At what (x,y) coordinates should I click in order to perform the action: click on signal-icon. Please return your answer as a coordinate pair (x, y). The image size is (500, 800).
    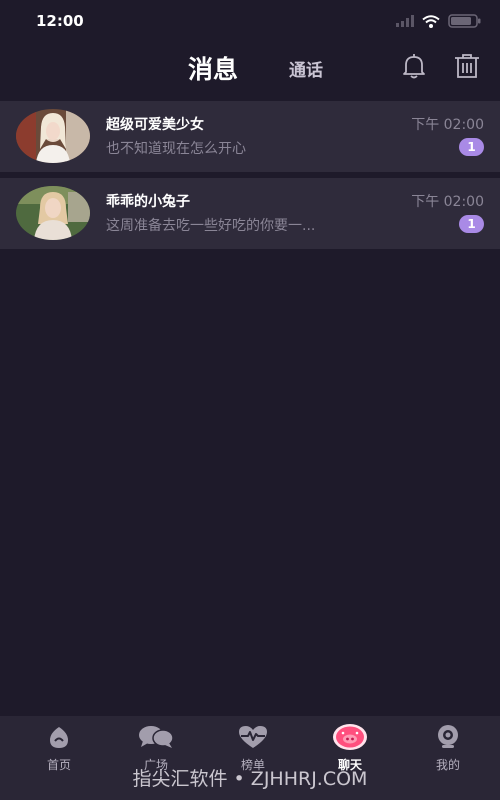
    Looking at the image, I should click on (405, 21).